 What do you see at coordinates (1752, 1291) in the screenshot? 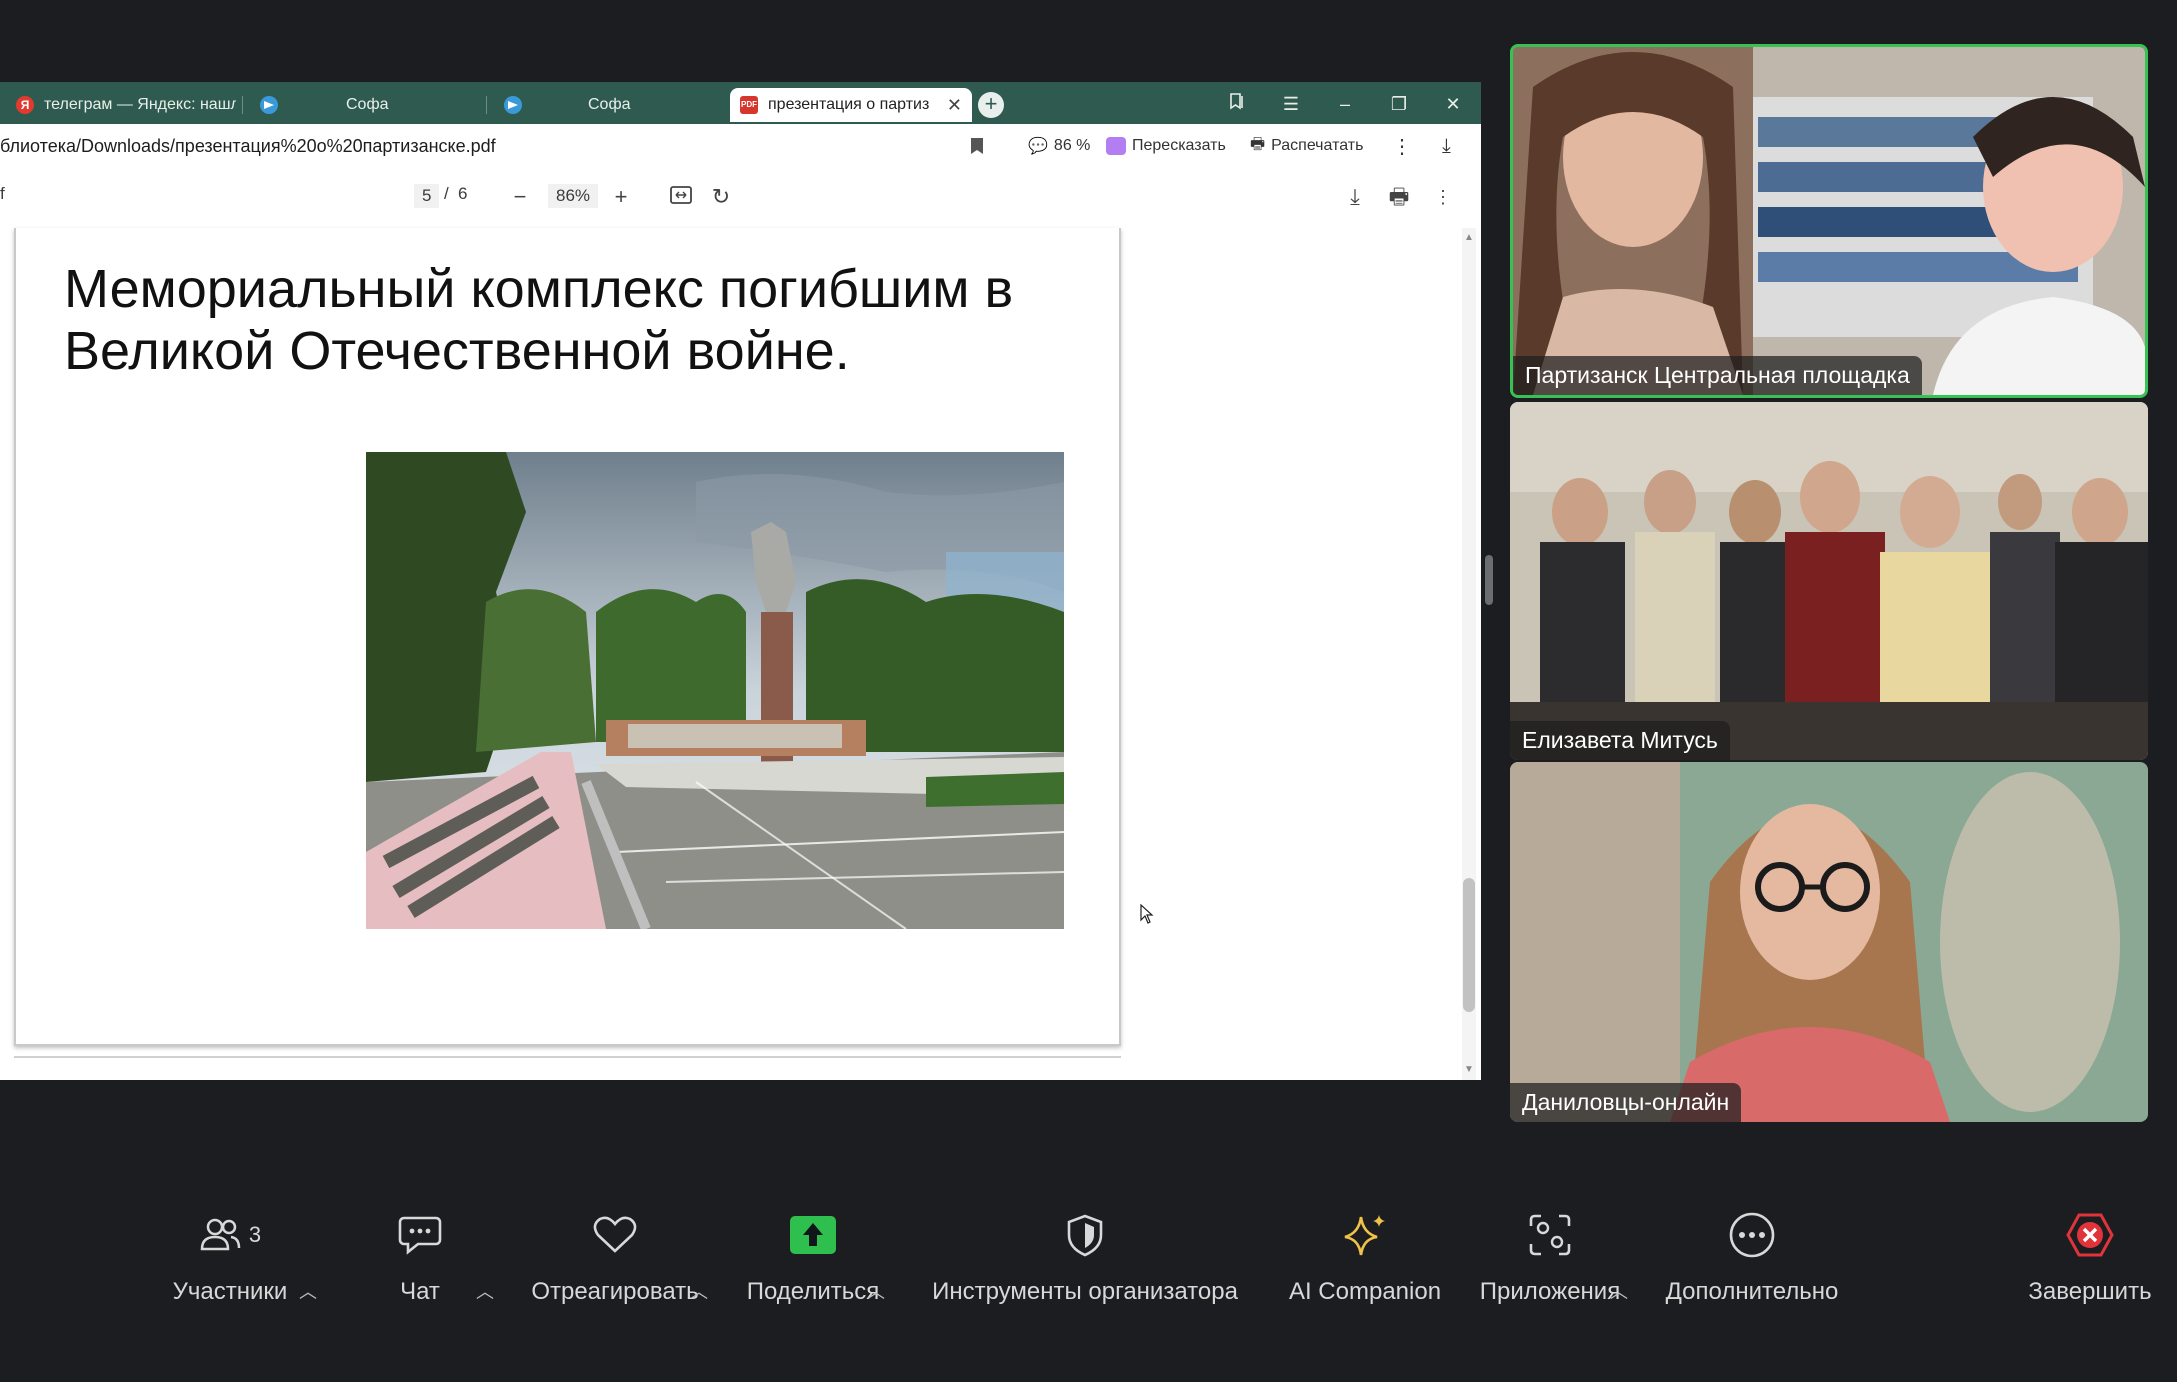
I see `more-label: Дополнительно` at bounding box center [1752, 1291].